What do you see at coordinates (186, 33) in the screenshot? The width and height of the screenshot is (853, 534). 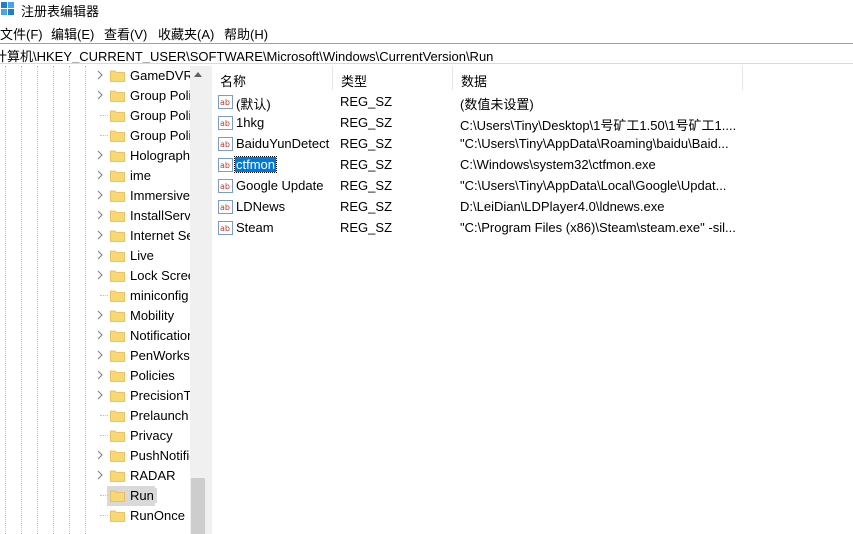 I see `menu-favorites: 收藏夹(A)` at bounding box center [186, 33].